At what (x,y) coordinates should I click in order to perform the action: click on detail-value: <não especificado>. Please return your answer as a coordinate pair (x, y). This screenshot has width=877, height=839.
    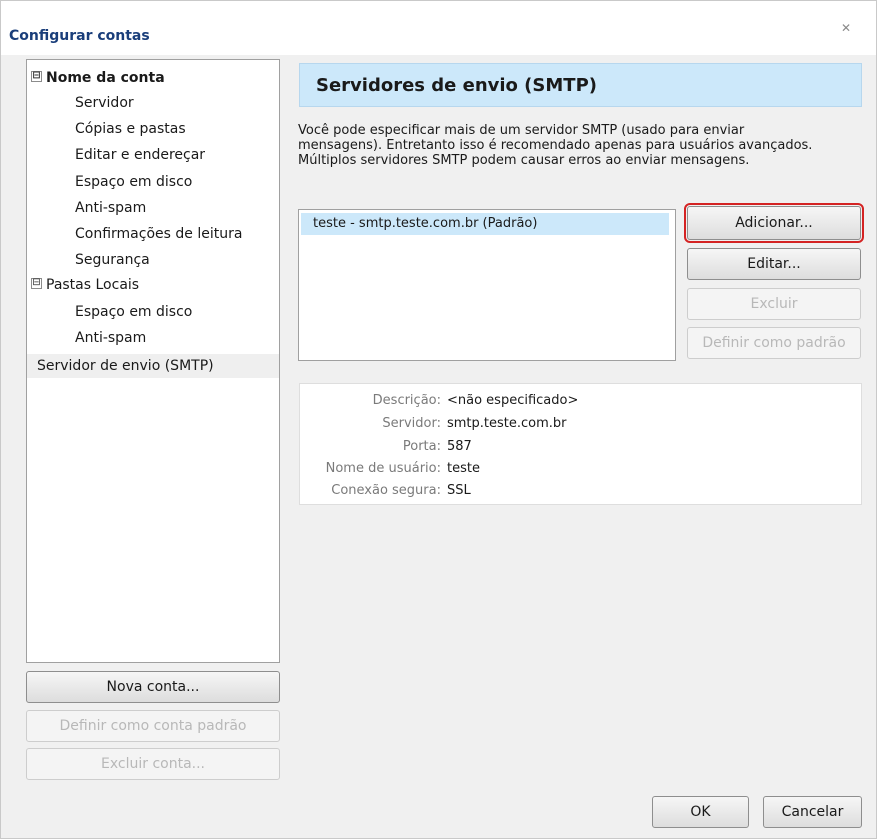
    Looking at the image, I should click on (513, 400).